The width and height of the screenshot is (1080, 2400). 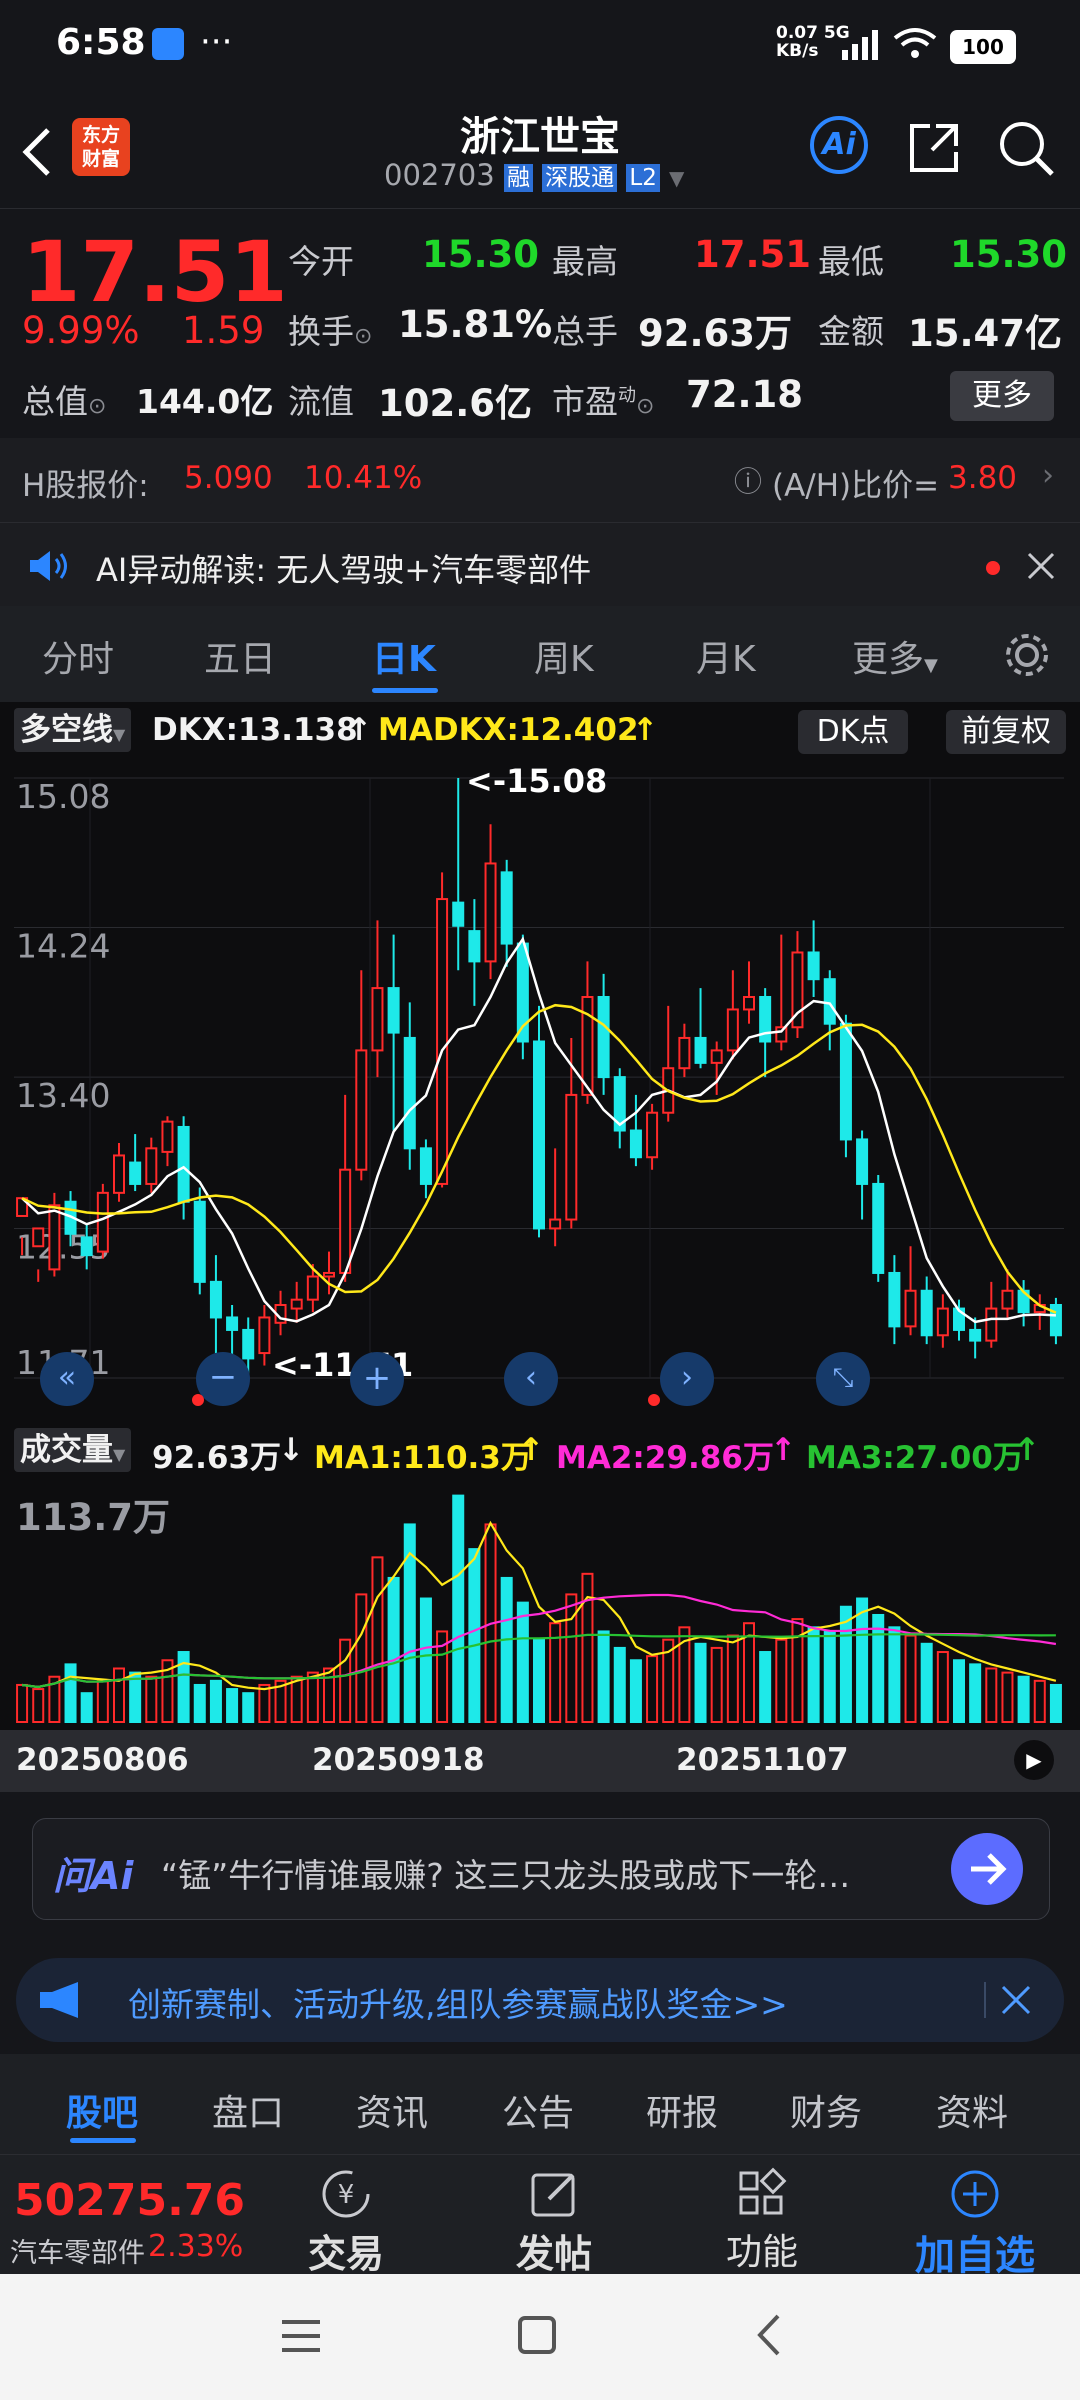 I want to click on high-label: 最高, so click(x=585, y=261).